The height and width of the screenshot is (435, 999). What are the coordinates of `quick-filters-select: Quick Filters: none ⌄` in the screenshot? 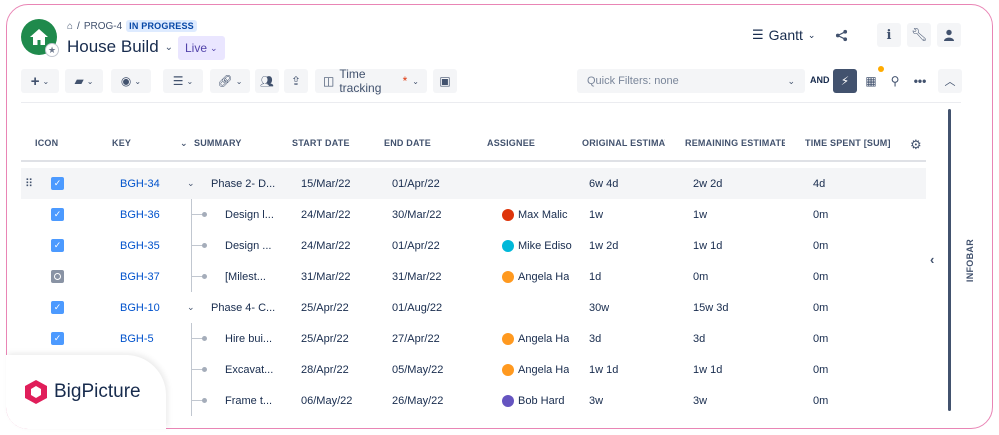 It's located at (691, 81).